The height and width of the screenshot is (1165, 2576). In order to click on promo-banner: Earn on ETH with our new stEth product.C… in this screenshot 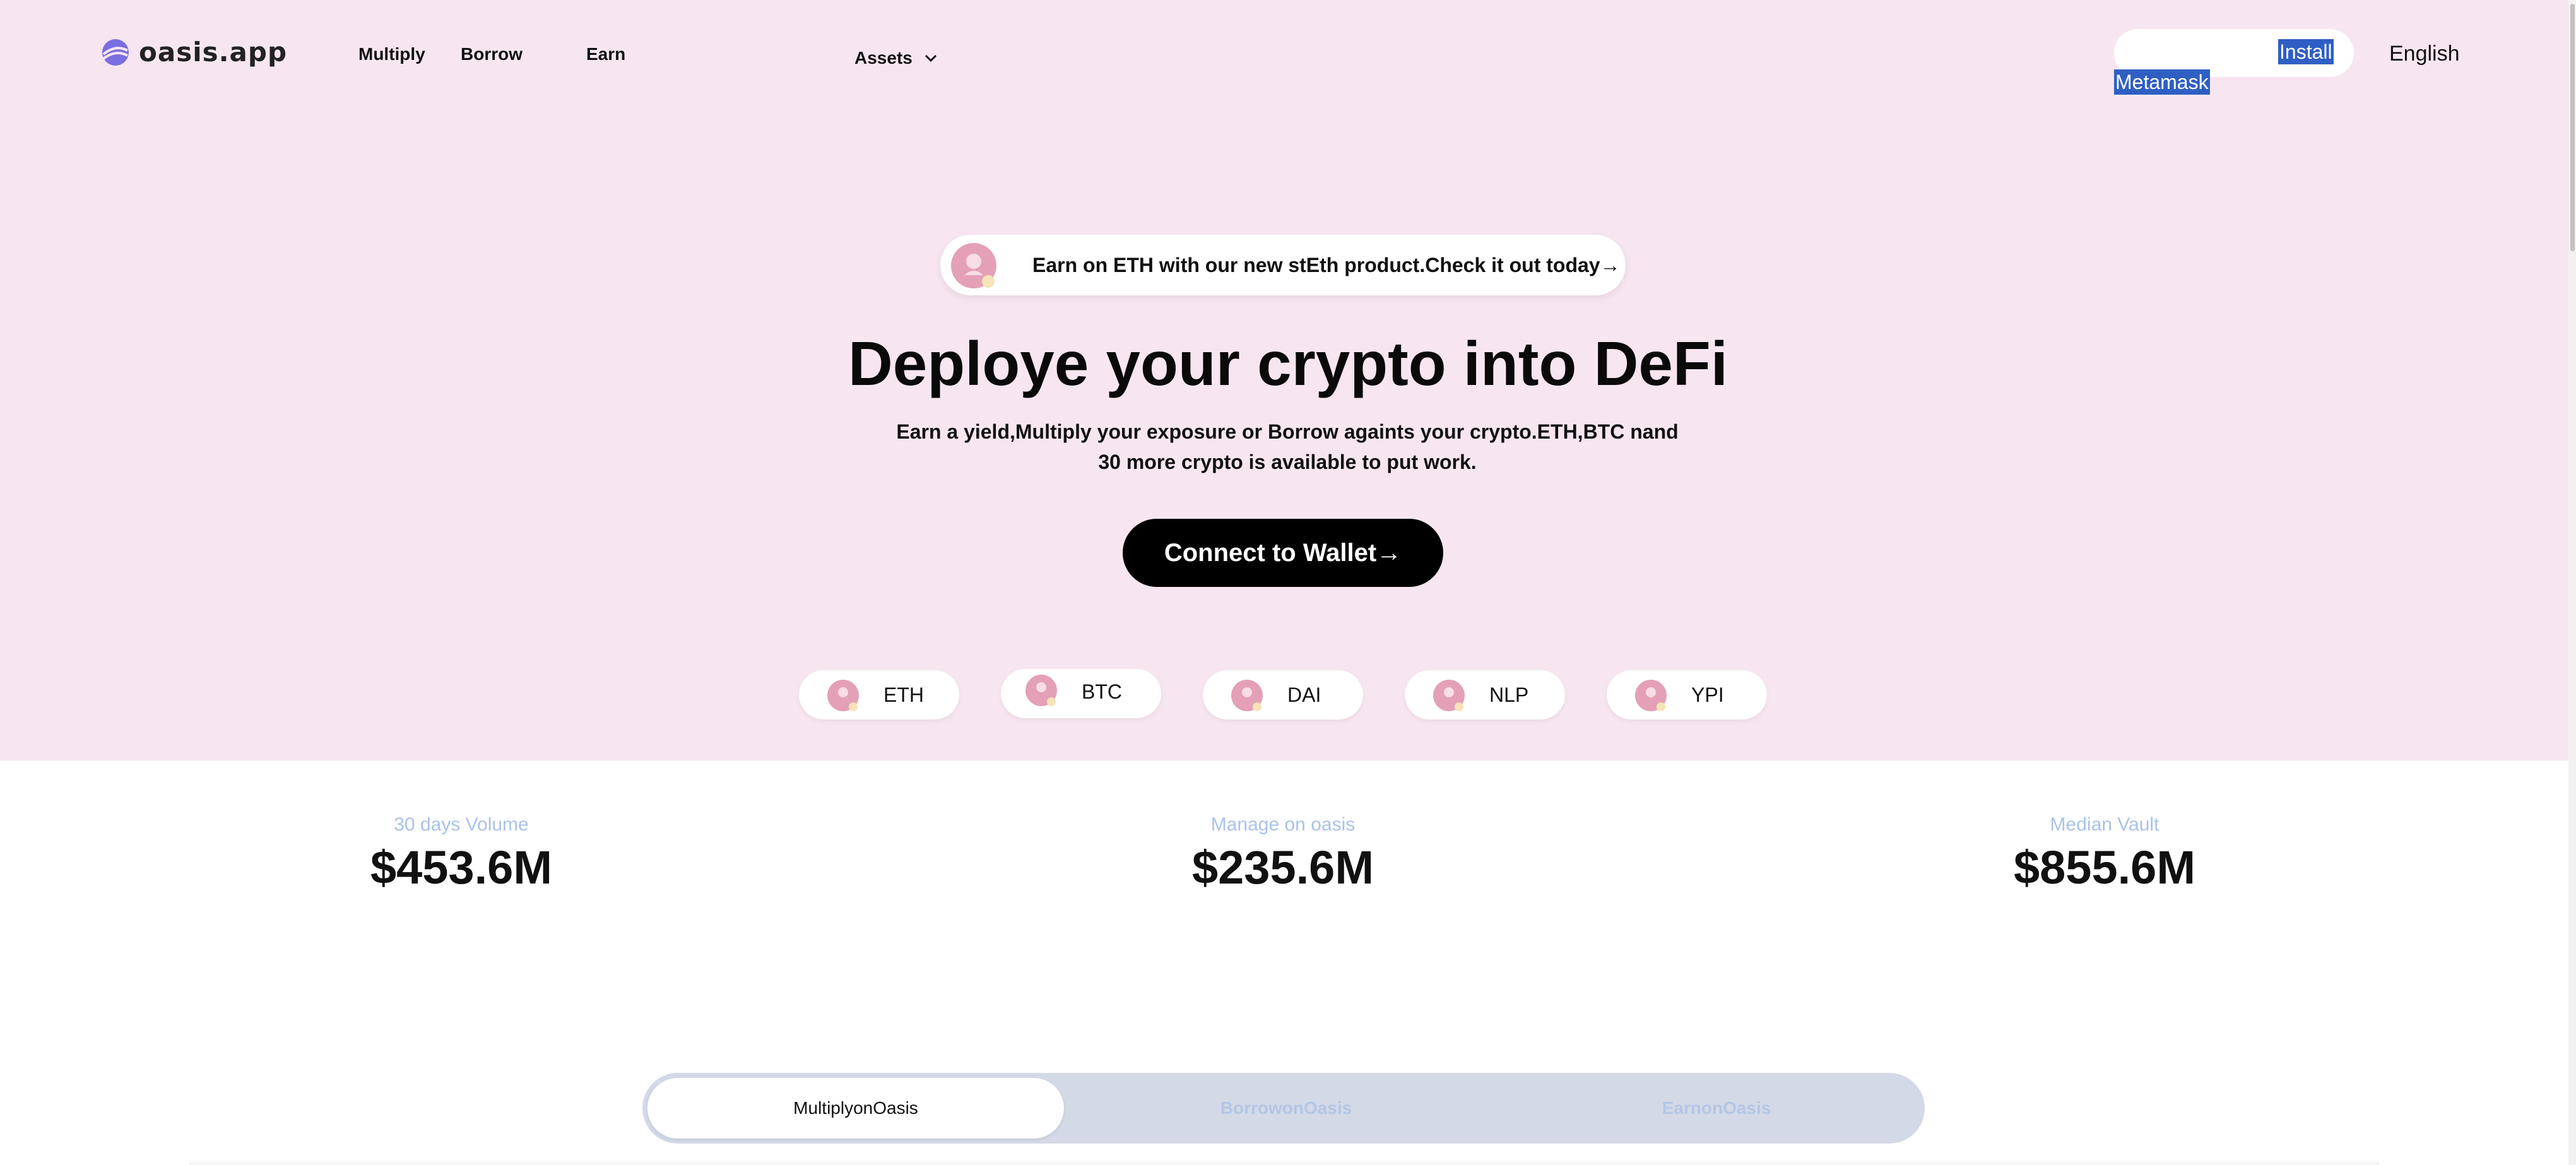, I will do `click(1283, 265)`.